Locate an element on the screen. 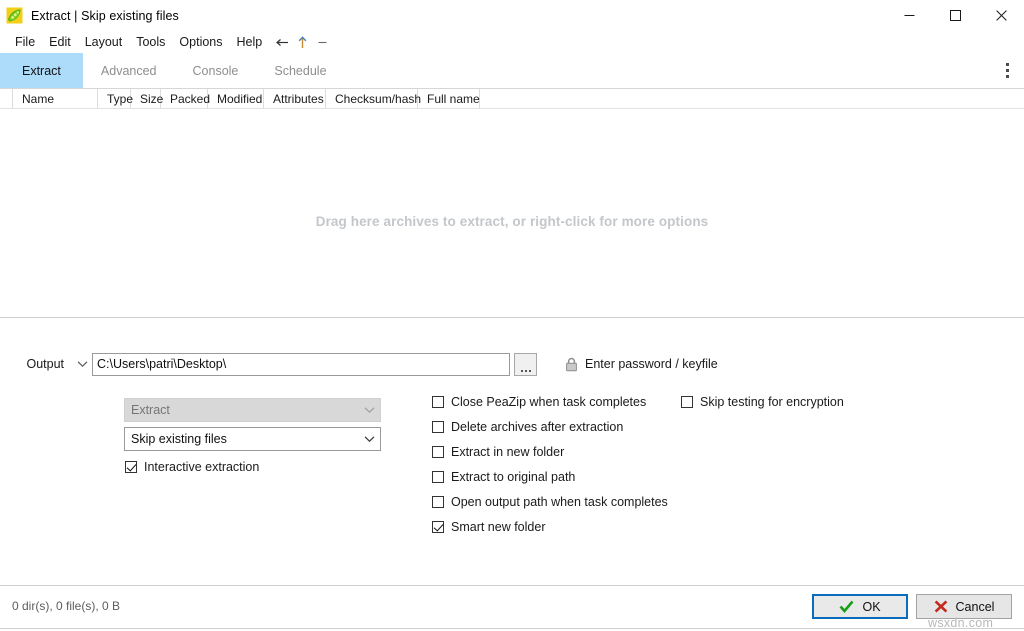 The width and height of the screenshot is (1024, 631). ok-button: OK is located at coordinates (860, 606).